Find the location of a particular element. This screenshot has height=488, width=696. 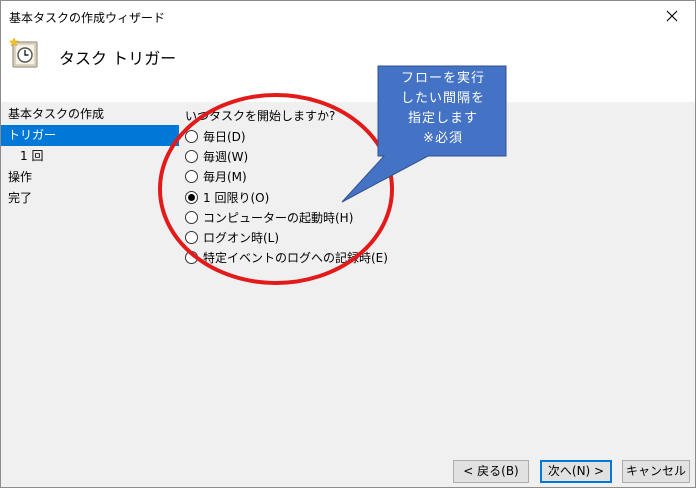

callout-text: フローを実行 したい間隔を 指定します ※必須 is located at coordinates (443, 109).